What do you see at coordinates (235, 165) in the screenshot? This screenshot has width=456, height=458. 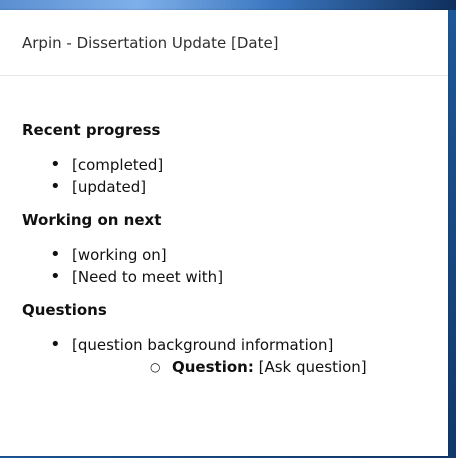 I see `list-item: [completed]` at bounding box center [235, 165].